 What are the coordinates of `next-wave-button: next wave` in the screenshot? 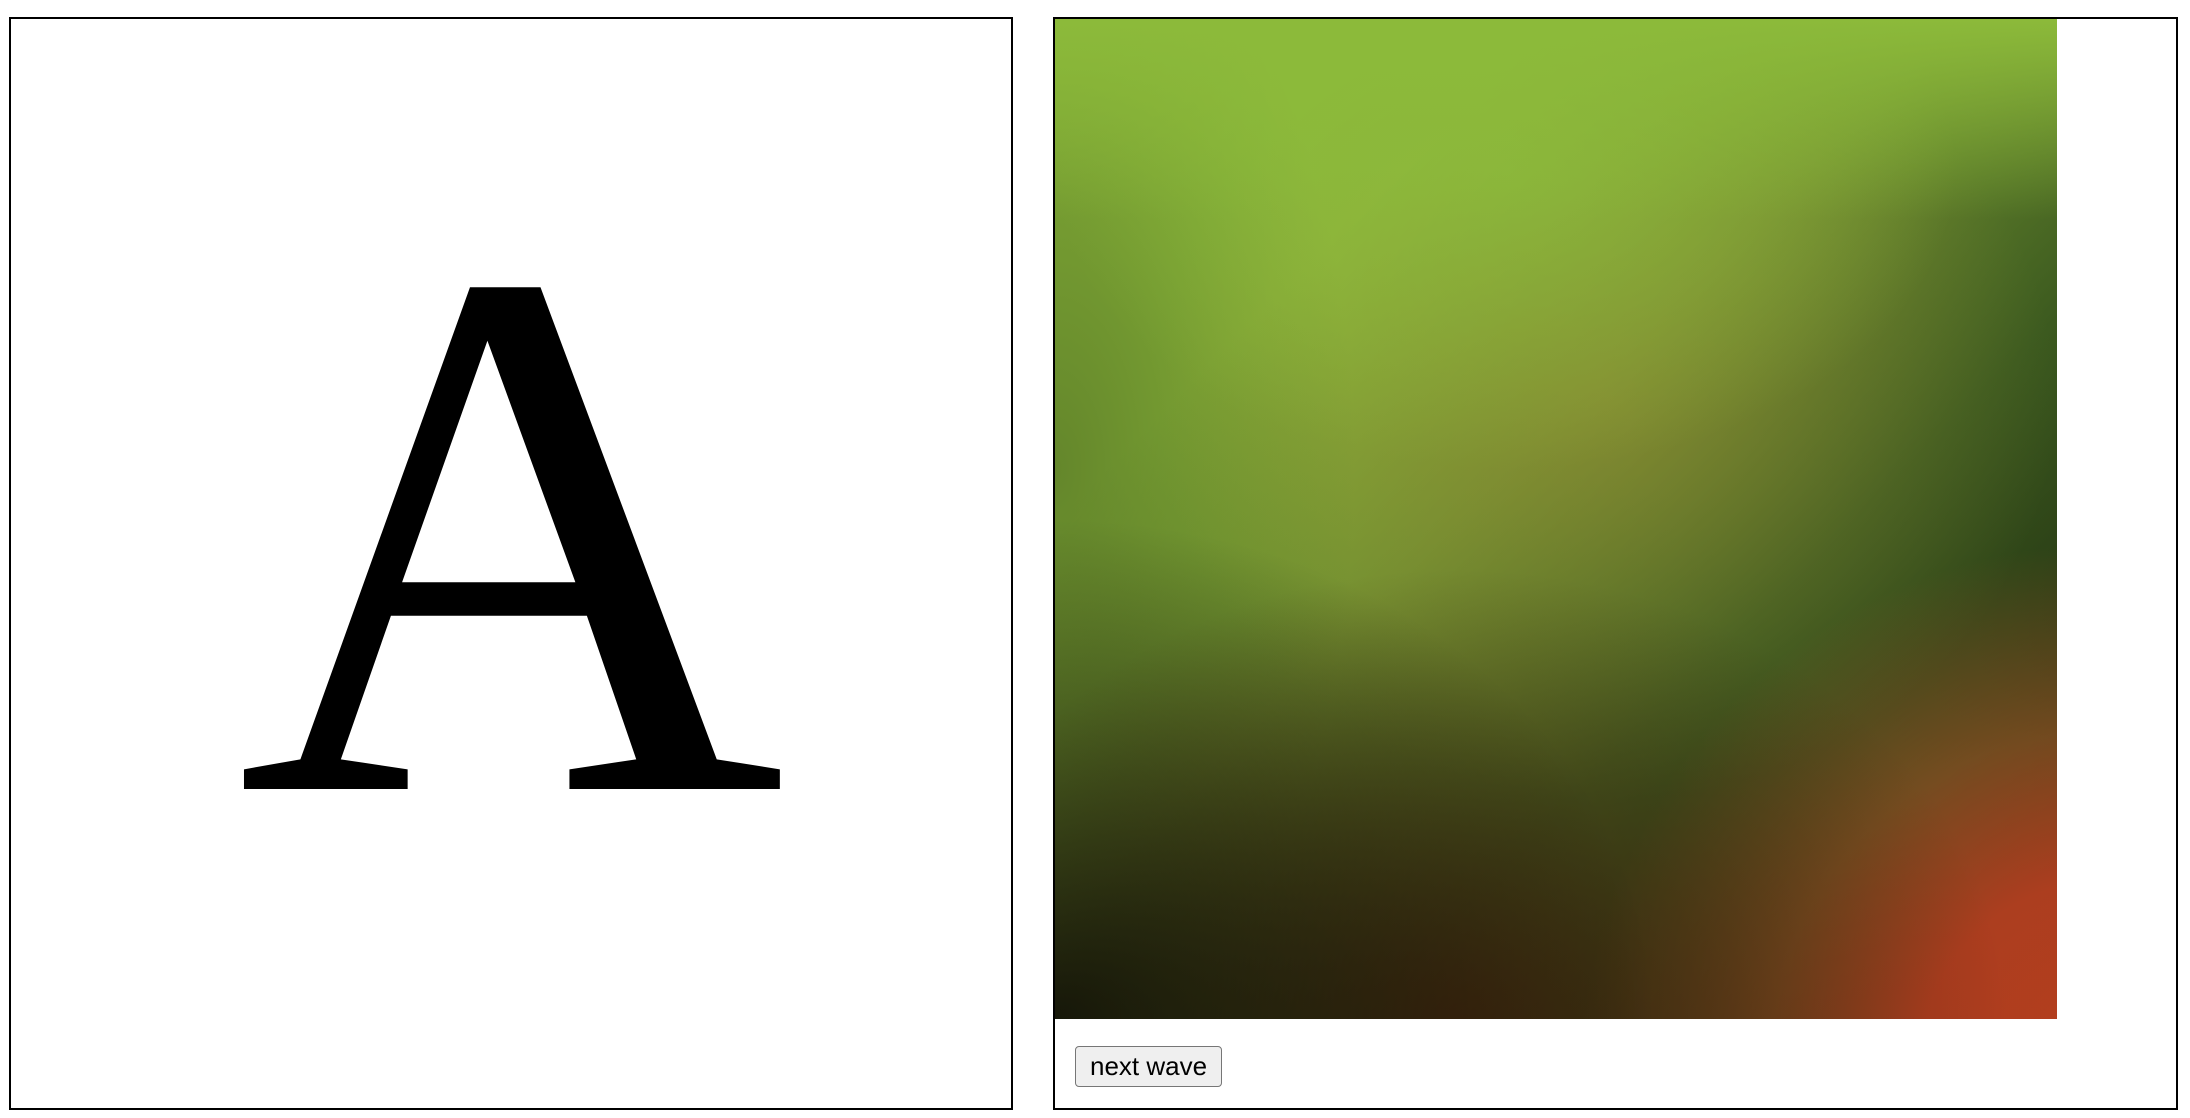 It's located at (1149, 1066).